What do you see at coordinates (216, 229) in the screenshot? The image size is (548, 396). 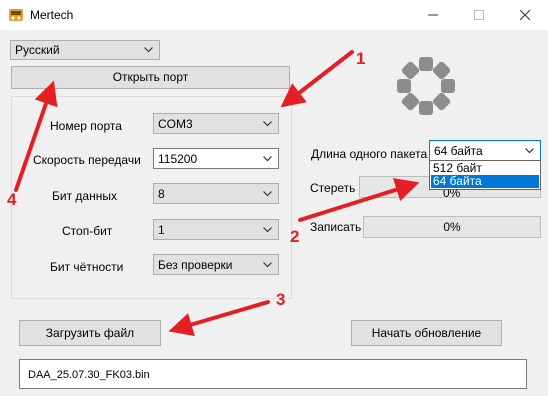 I see `stop-bits-select: 1` at bounding box center [216, 229].